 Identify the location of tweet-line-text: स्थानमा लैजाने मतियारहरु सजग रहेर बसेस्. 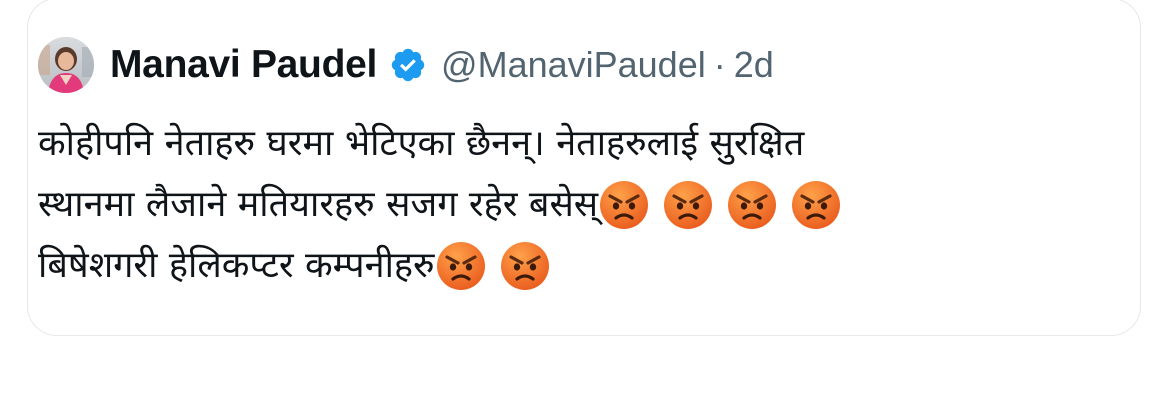
(318, 204).